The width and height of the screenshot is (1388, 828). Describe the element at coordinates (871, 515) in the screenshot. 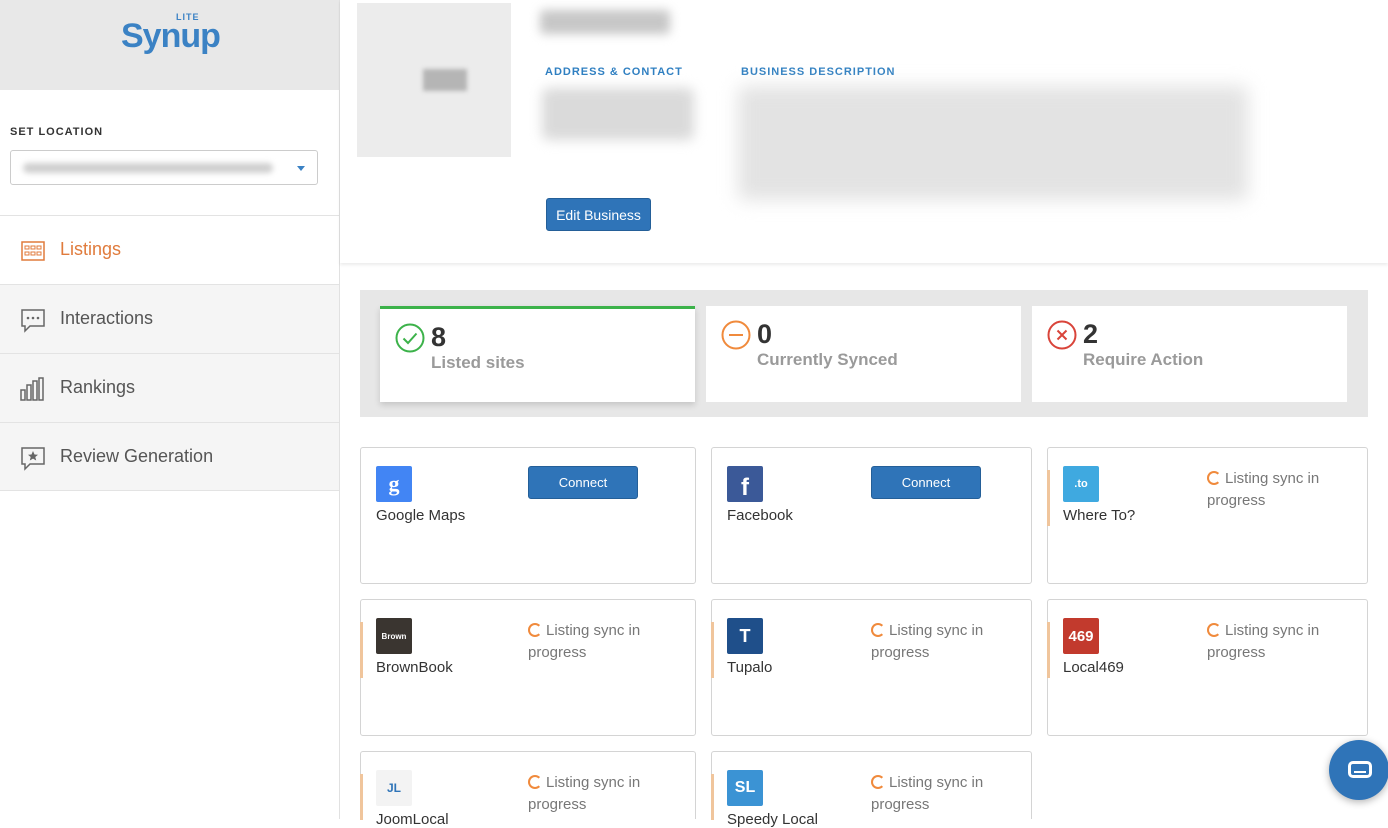

I see `listing-card-facebook: f Facebook Connect` at that location.